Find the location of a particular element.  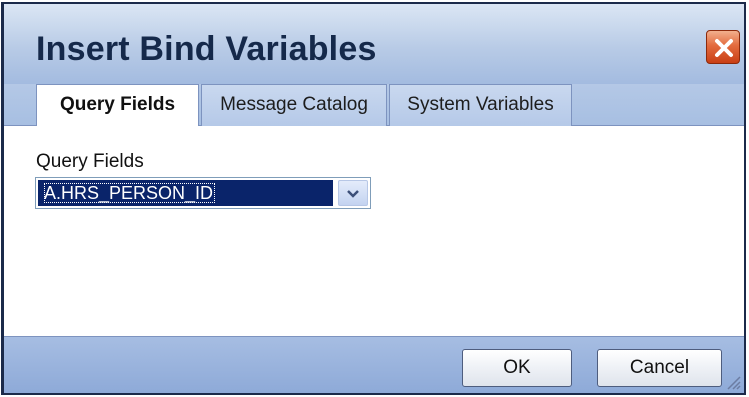

close-button is located at coordinates (723, 47).